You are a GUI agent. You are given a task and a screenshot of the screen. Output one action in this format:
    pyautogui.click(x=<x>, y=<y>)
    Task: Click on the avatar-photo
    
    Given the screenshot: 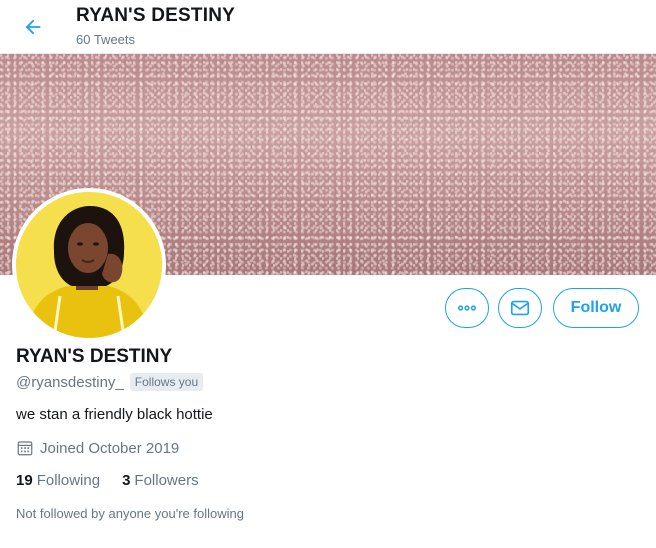 What is the action you would take?
    pyautogui.click(x=89, y=265)
    